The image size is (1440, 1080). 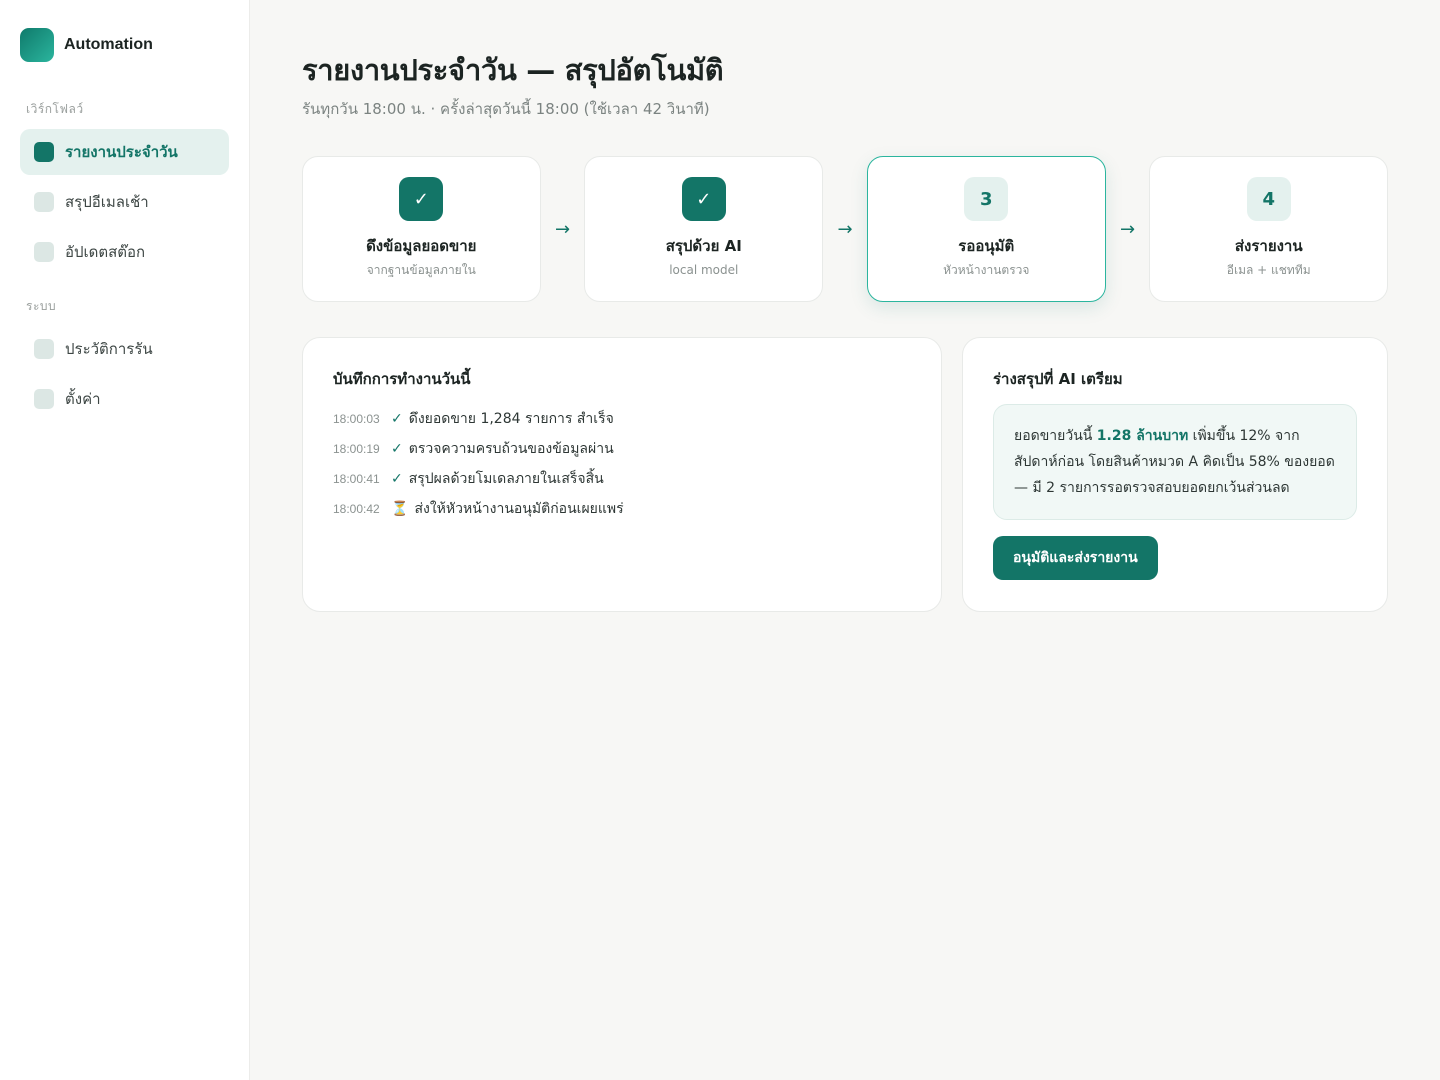 I want to click on sidebar-item-stock-update: อัปเดตสต๊อก, so click(x=124, y=252).